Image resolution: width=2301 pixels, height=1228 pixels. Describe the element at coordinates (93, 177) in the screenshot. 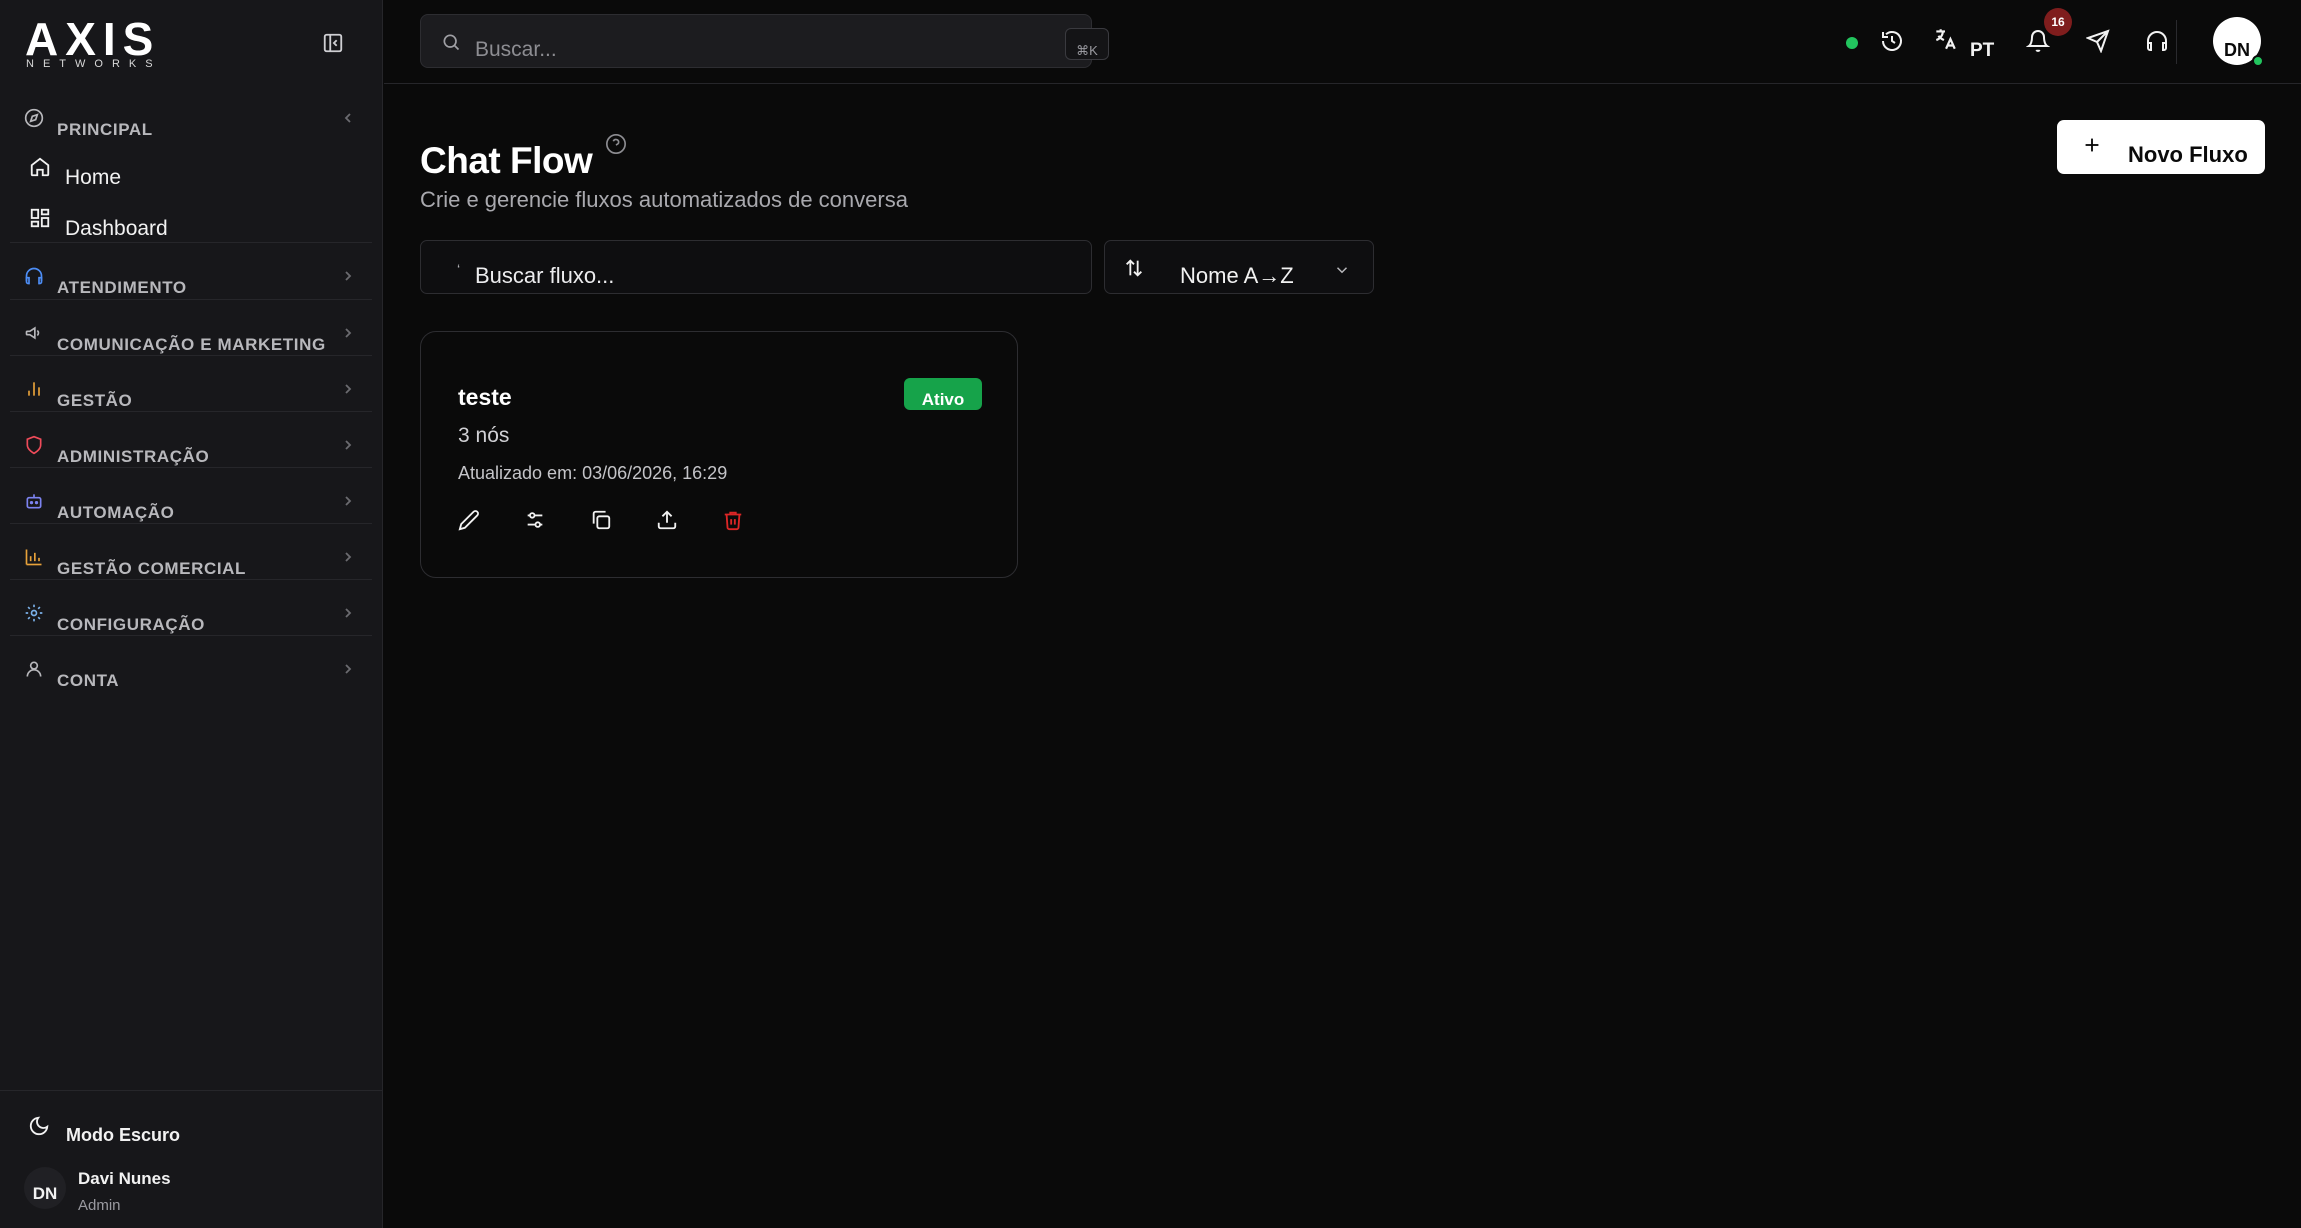

I see `sidebar-item-label: Home` at that location.